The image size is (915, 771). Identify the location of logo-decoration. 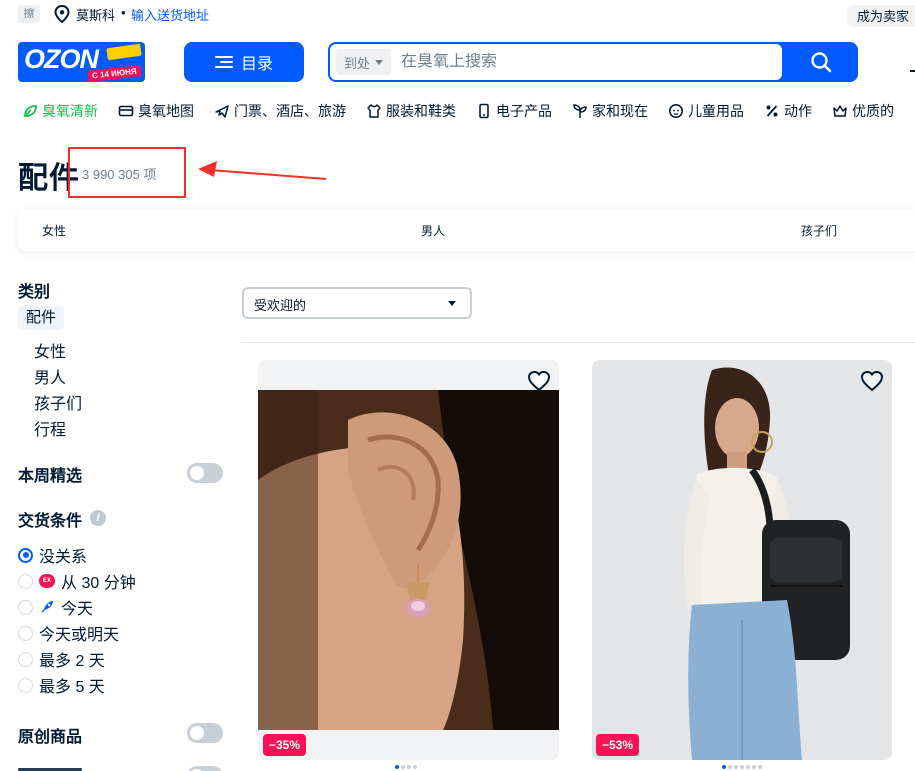
(124, 52).